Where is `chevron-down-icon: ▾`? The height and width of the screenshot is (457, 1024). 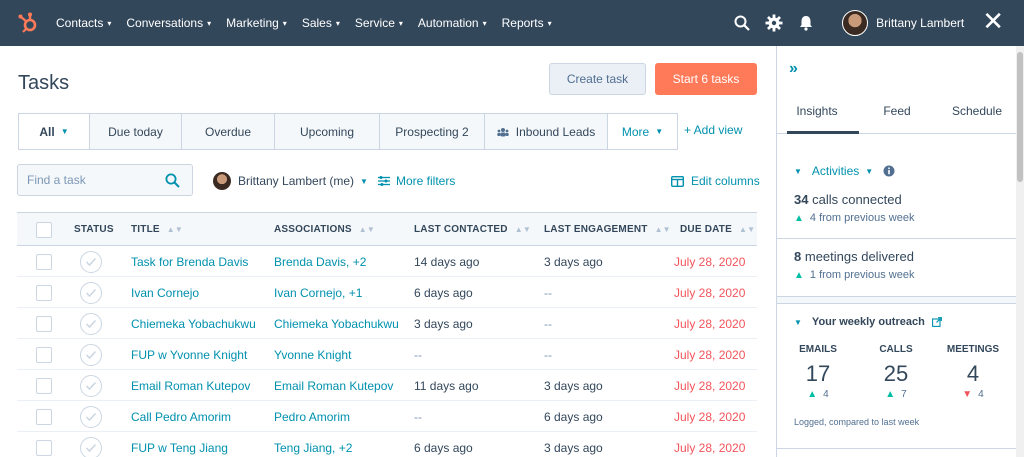
chevron-down-icon: ▾ is located at coordinates (484, 23).